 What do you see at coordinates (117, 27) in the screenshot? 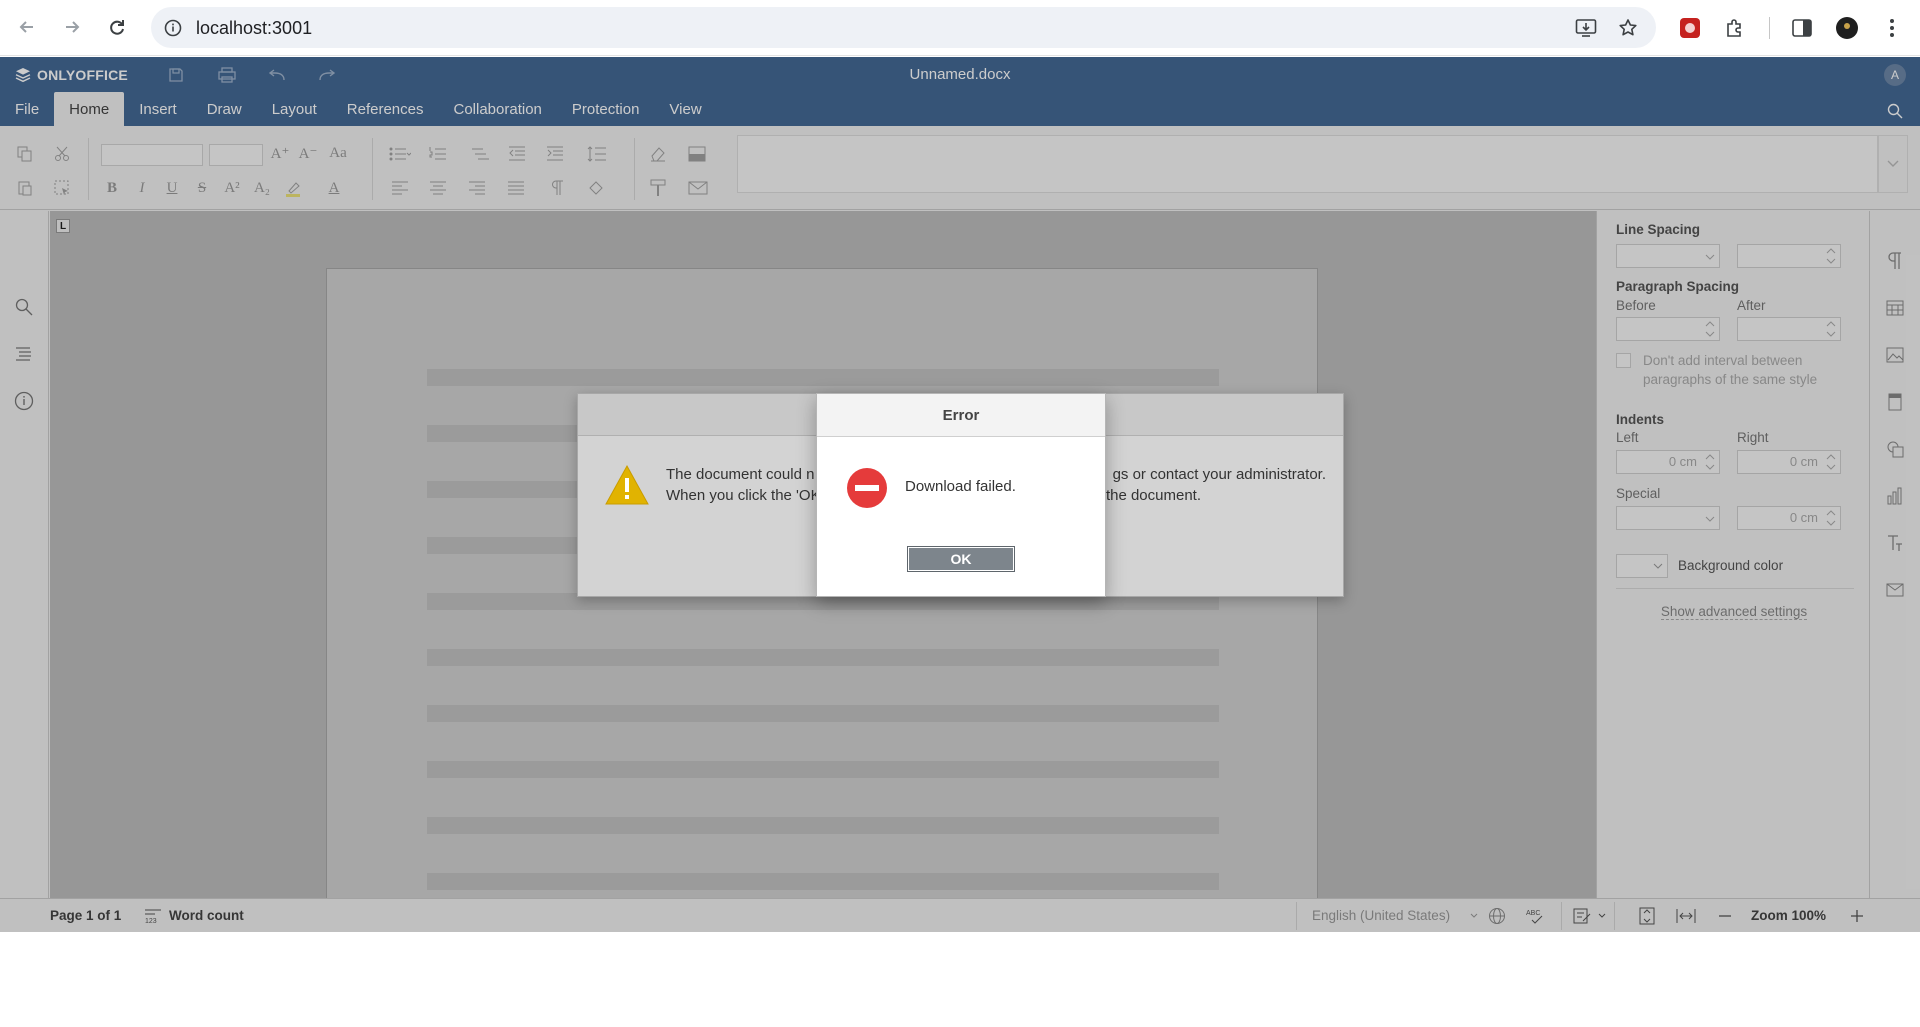
I see `reload-icon` at bounding box center [117, 27].